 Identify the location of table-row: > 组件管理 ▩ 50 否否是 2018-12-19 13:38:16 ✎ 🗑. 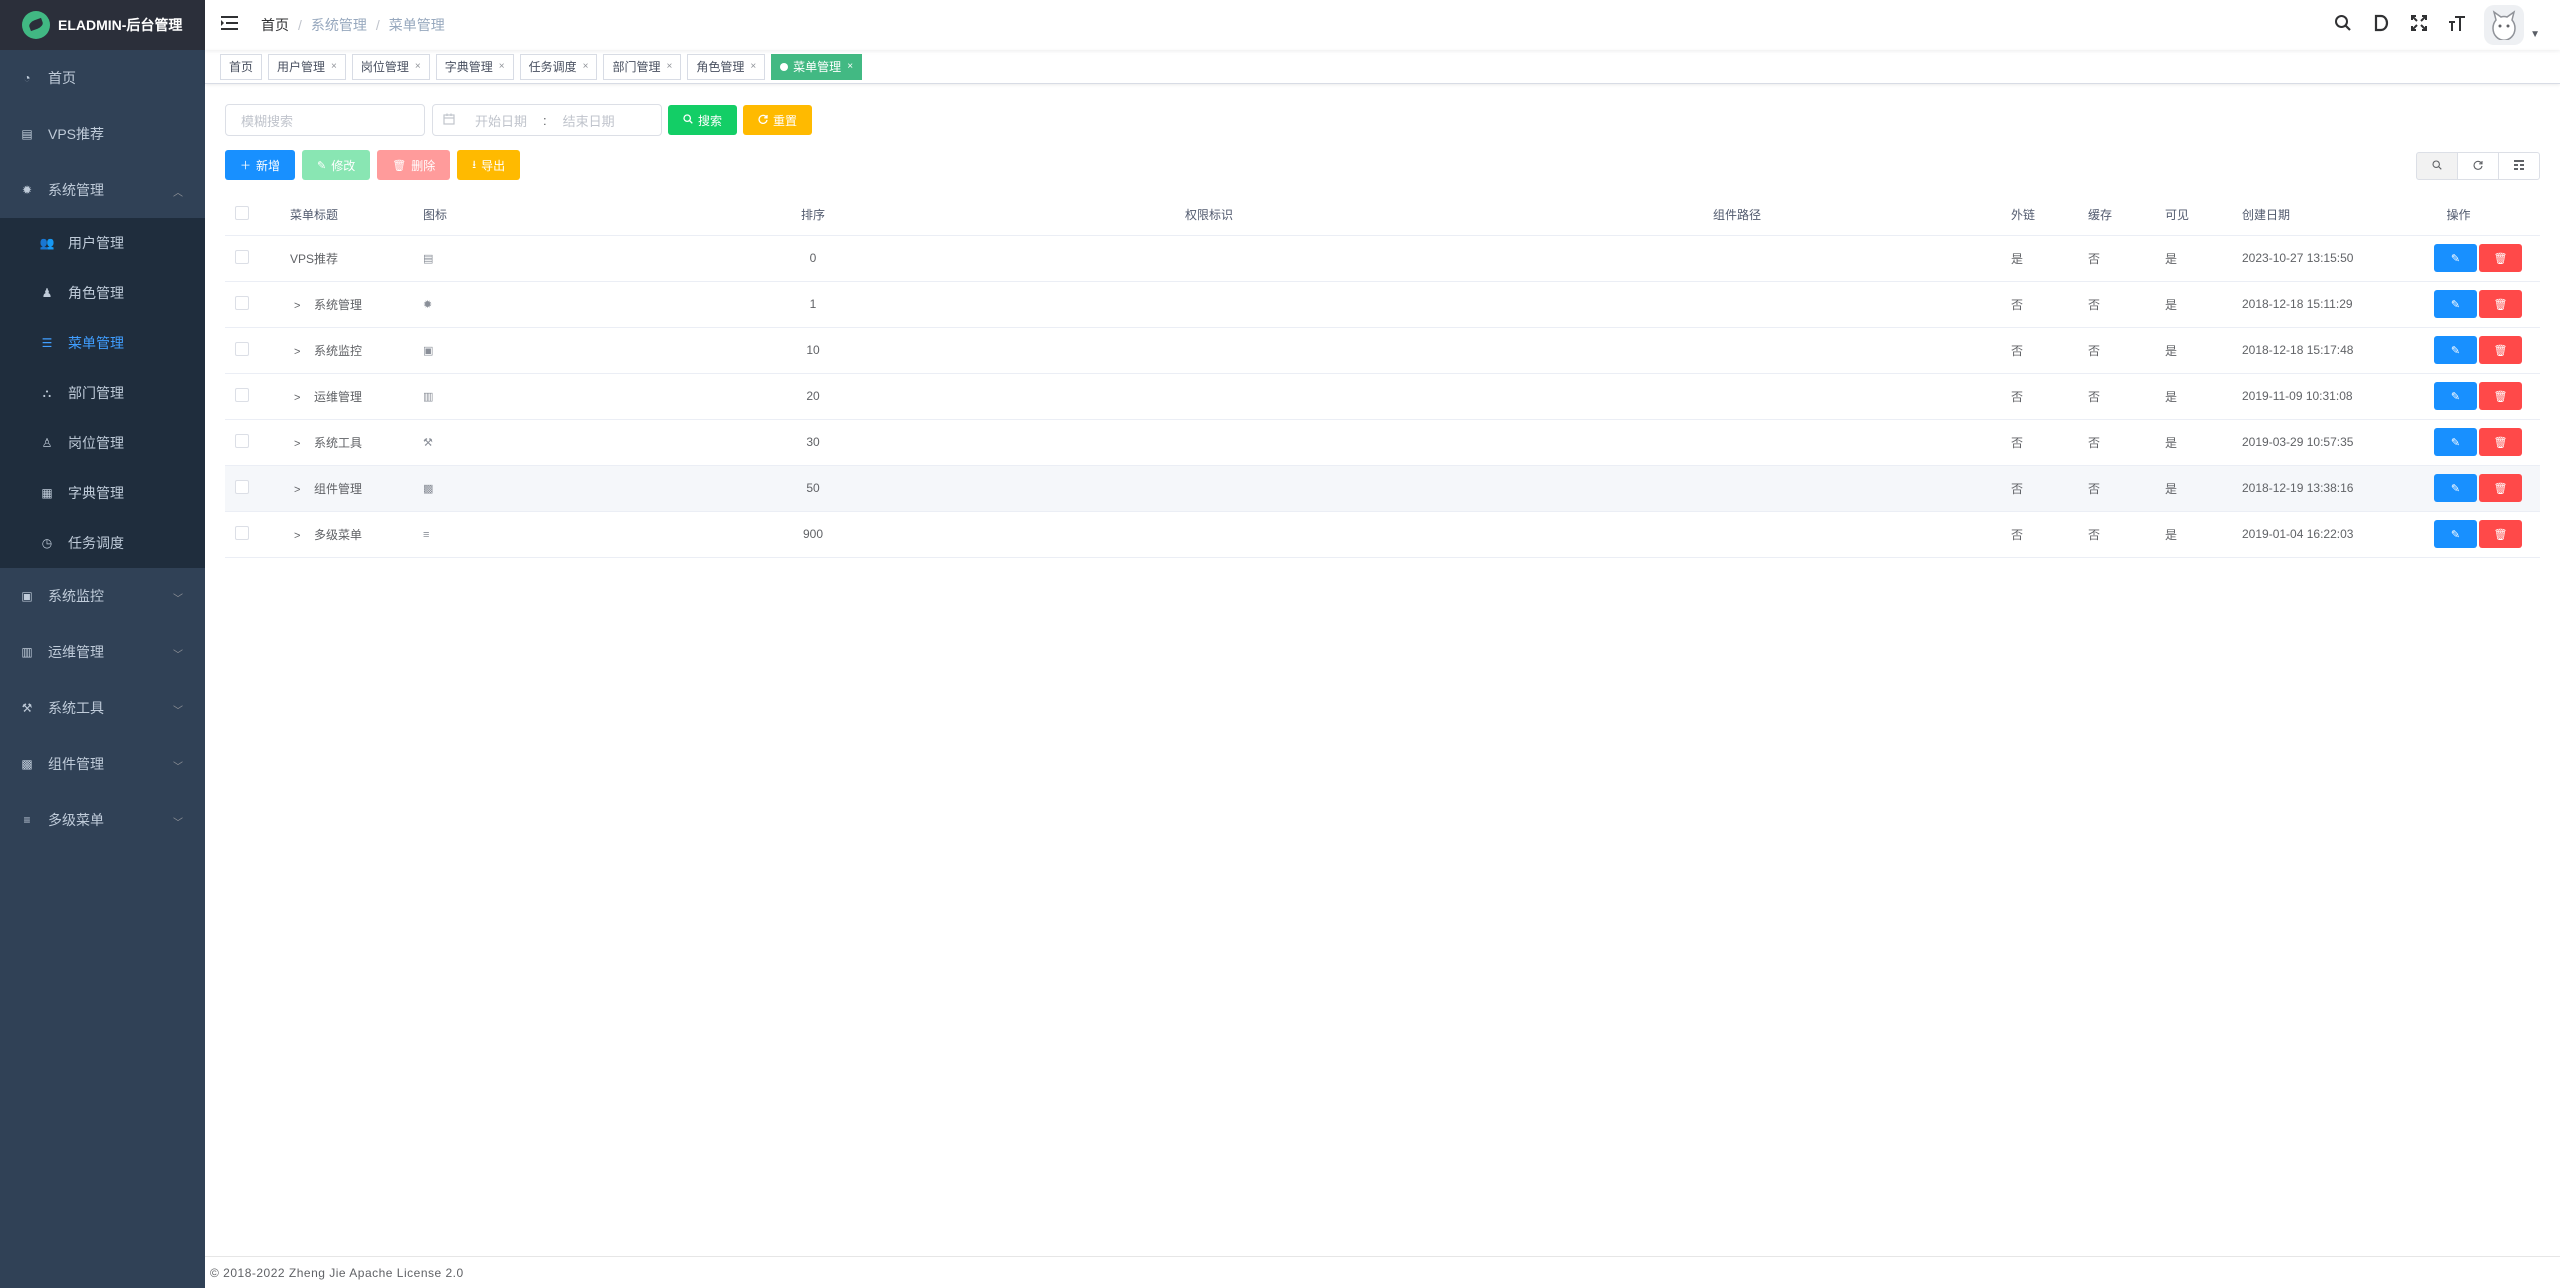
(1382, 488).